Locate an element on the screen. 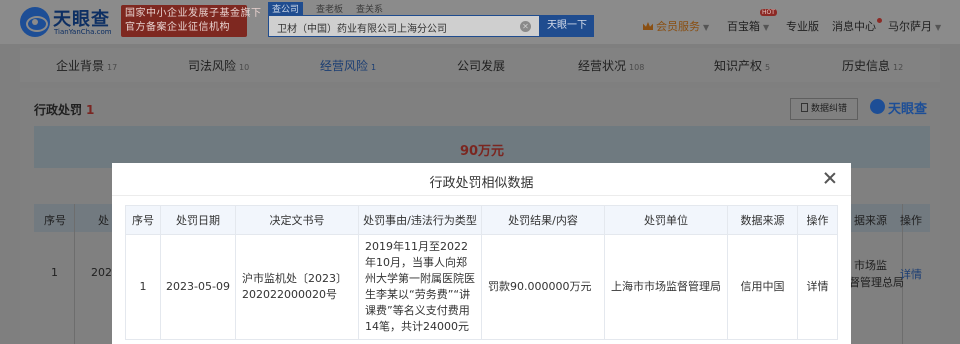  cell-result: 罚款90.000000万元 is located at coordinates (543, 287).